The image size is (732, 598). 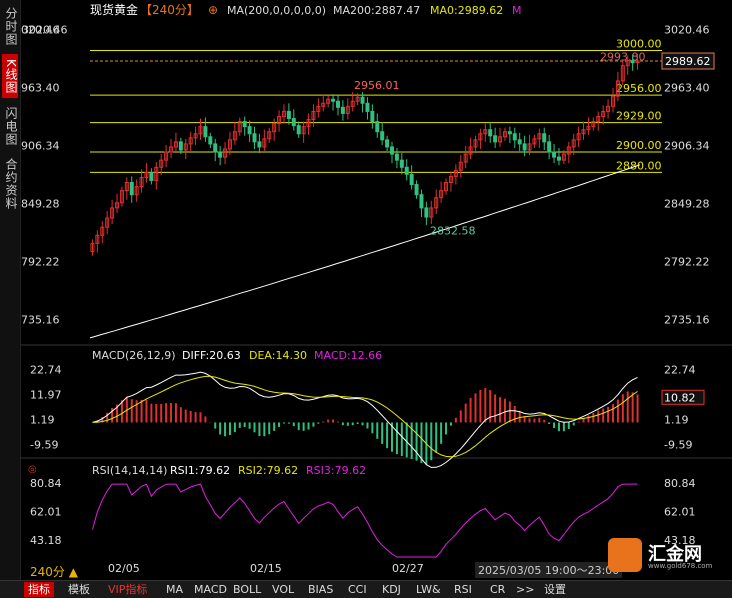 I want to click on macd-left-axis-label: 22.74, so click(x=46, y=370).